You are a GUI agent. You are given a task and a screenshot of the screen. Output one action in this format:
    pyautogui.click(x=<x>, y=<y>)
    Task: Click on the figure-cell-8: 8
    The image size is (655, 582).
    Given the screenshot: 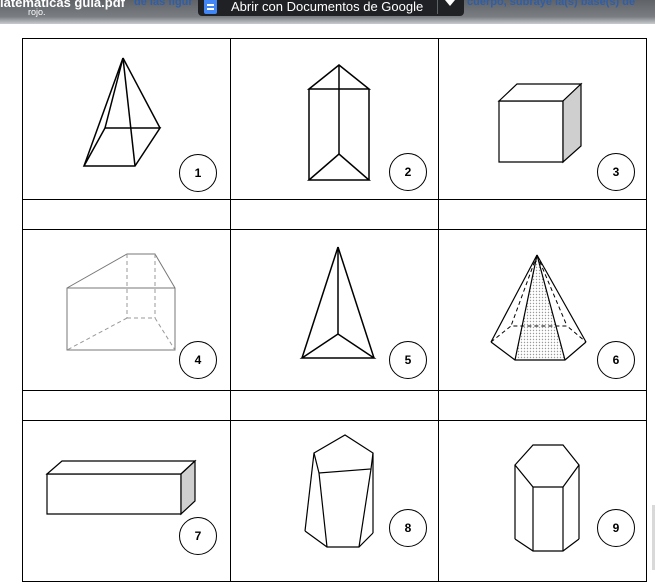 What is the action you would take?
    pyautogui.click(x=334, y=501)
    